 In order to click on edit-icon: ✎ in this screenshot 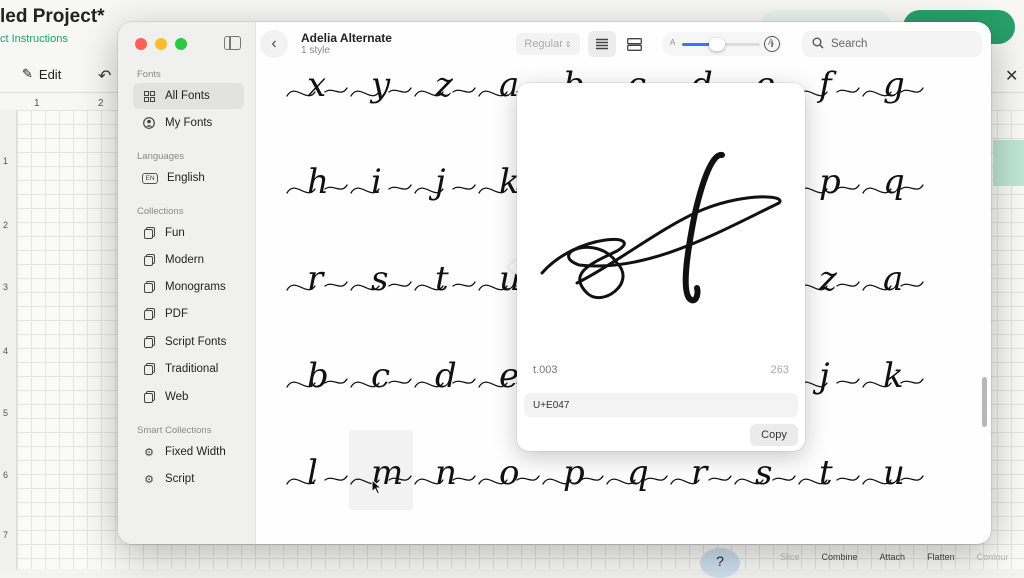, I will do `click(27, 73)`.